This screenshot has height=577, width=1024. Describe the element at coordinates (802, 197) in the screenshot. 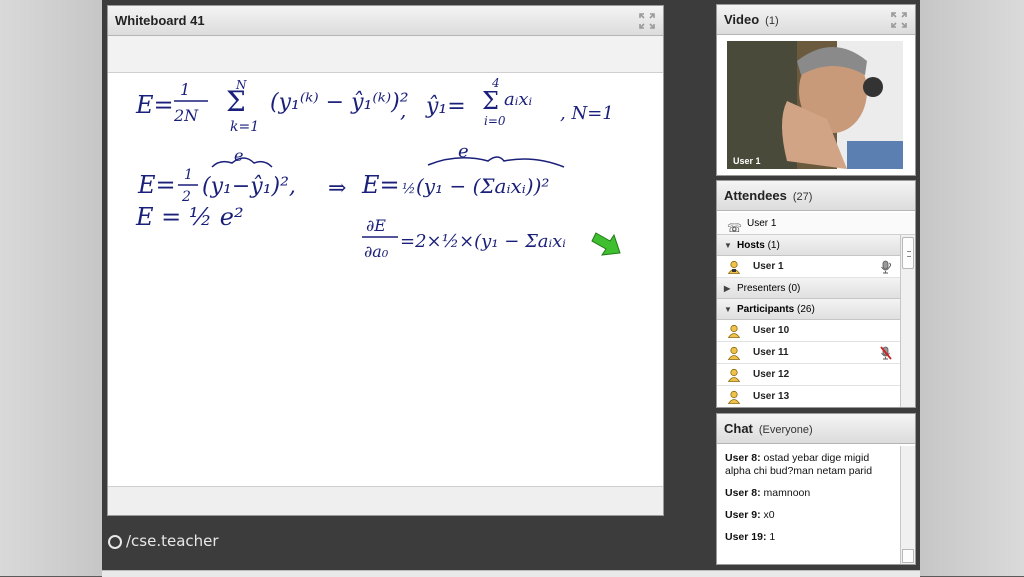

I see `attendees-count: (27)` at that location.